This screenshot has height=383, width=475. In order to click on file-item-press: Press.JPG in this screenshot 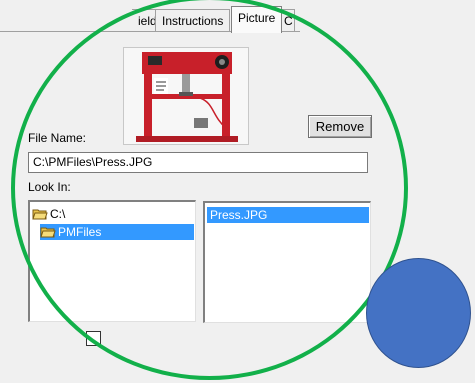, I will do `click(288, 215)`.